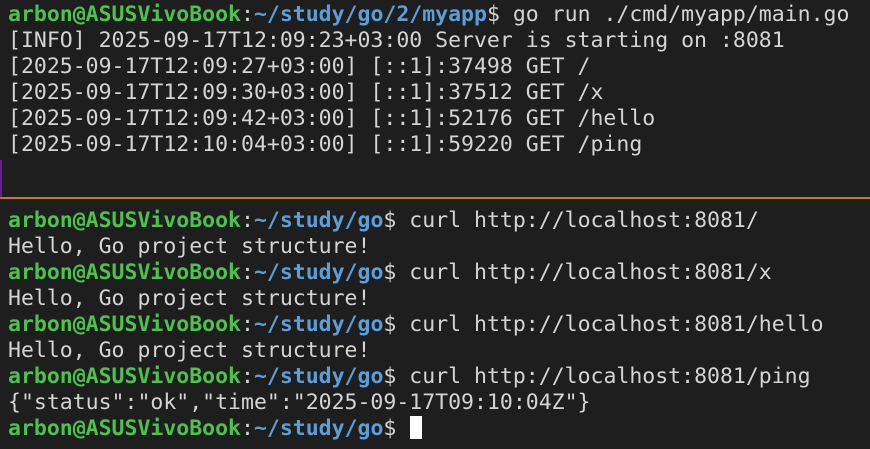 This screenshot has height=449, width=870. What do you see at coordinates (674, 14) in the screenshot?
I see `command-text: go run ./cmd/myapp/main.go` at bounding box center [674, 14].